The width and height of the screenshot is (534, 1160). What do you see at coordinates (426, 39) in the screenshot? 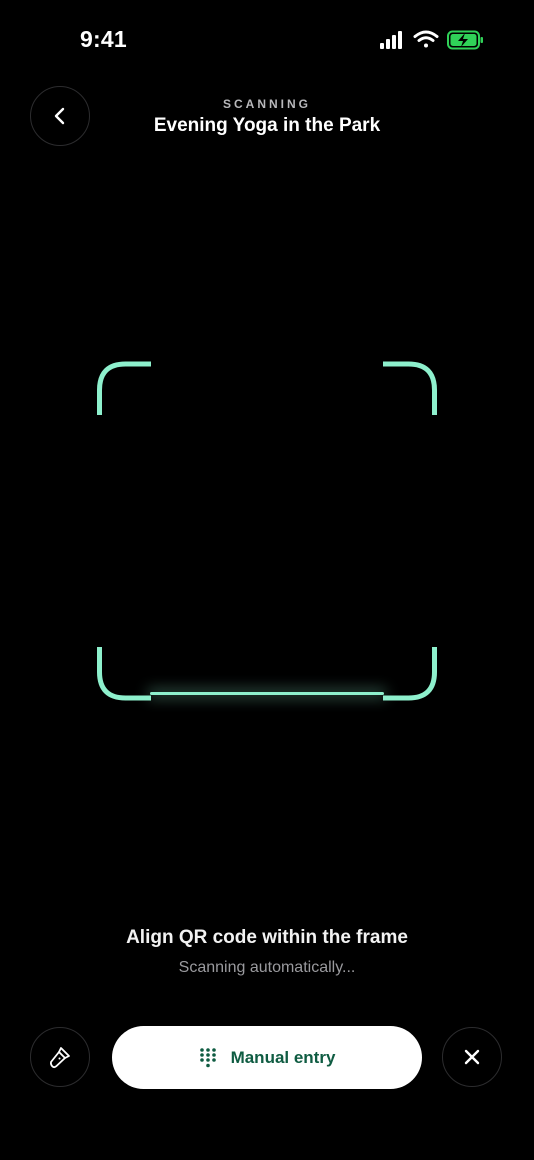
I see `wifi-icon` at bounding box center [426, 39].